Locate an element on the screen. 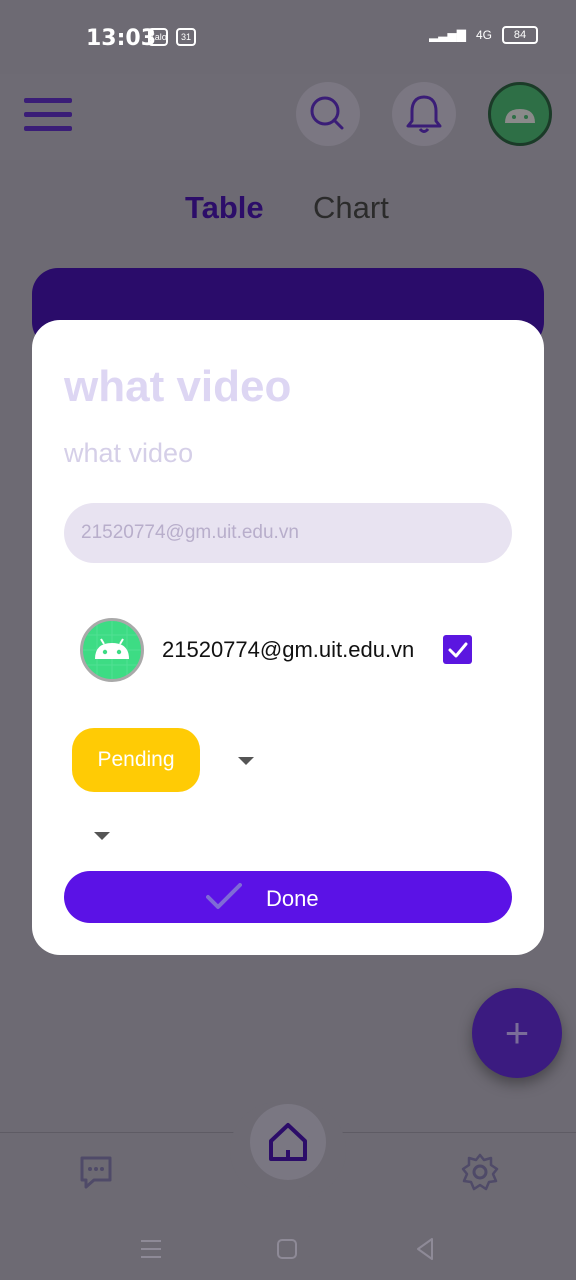 Image resolution: width=576 pixels, height=1280 pixels. tab-table: Table is located at coordinates (224, 208).